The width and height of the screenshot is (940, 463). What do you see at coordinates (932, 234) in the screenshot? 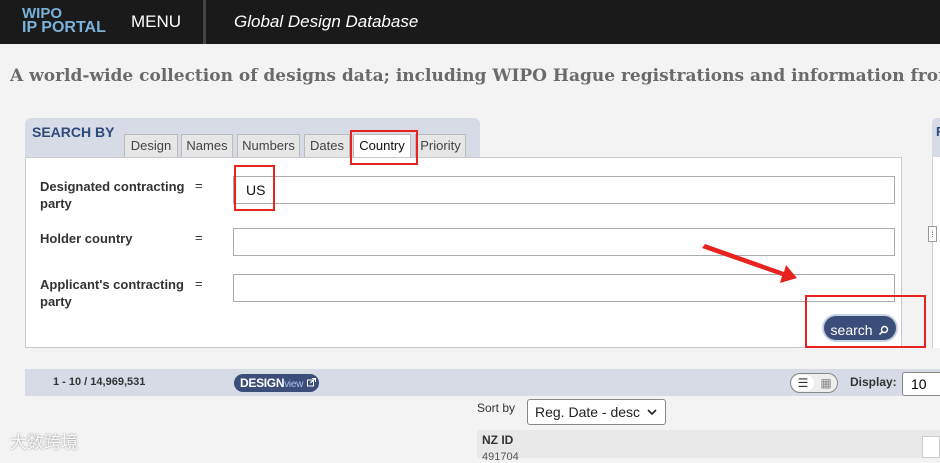
I see `panel-handle-icon: ⁞` at bounding box center [932, 234].